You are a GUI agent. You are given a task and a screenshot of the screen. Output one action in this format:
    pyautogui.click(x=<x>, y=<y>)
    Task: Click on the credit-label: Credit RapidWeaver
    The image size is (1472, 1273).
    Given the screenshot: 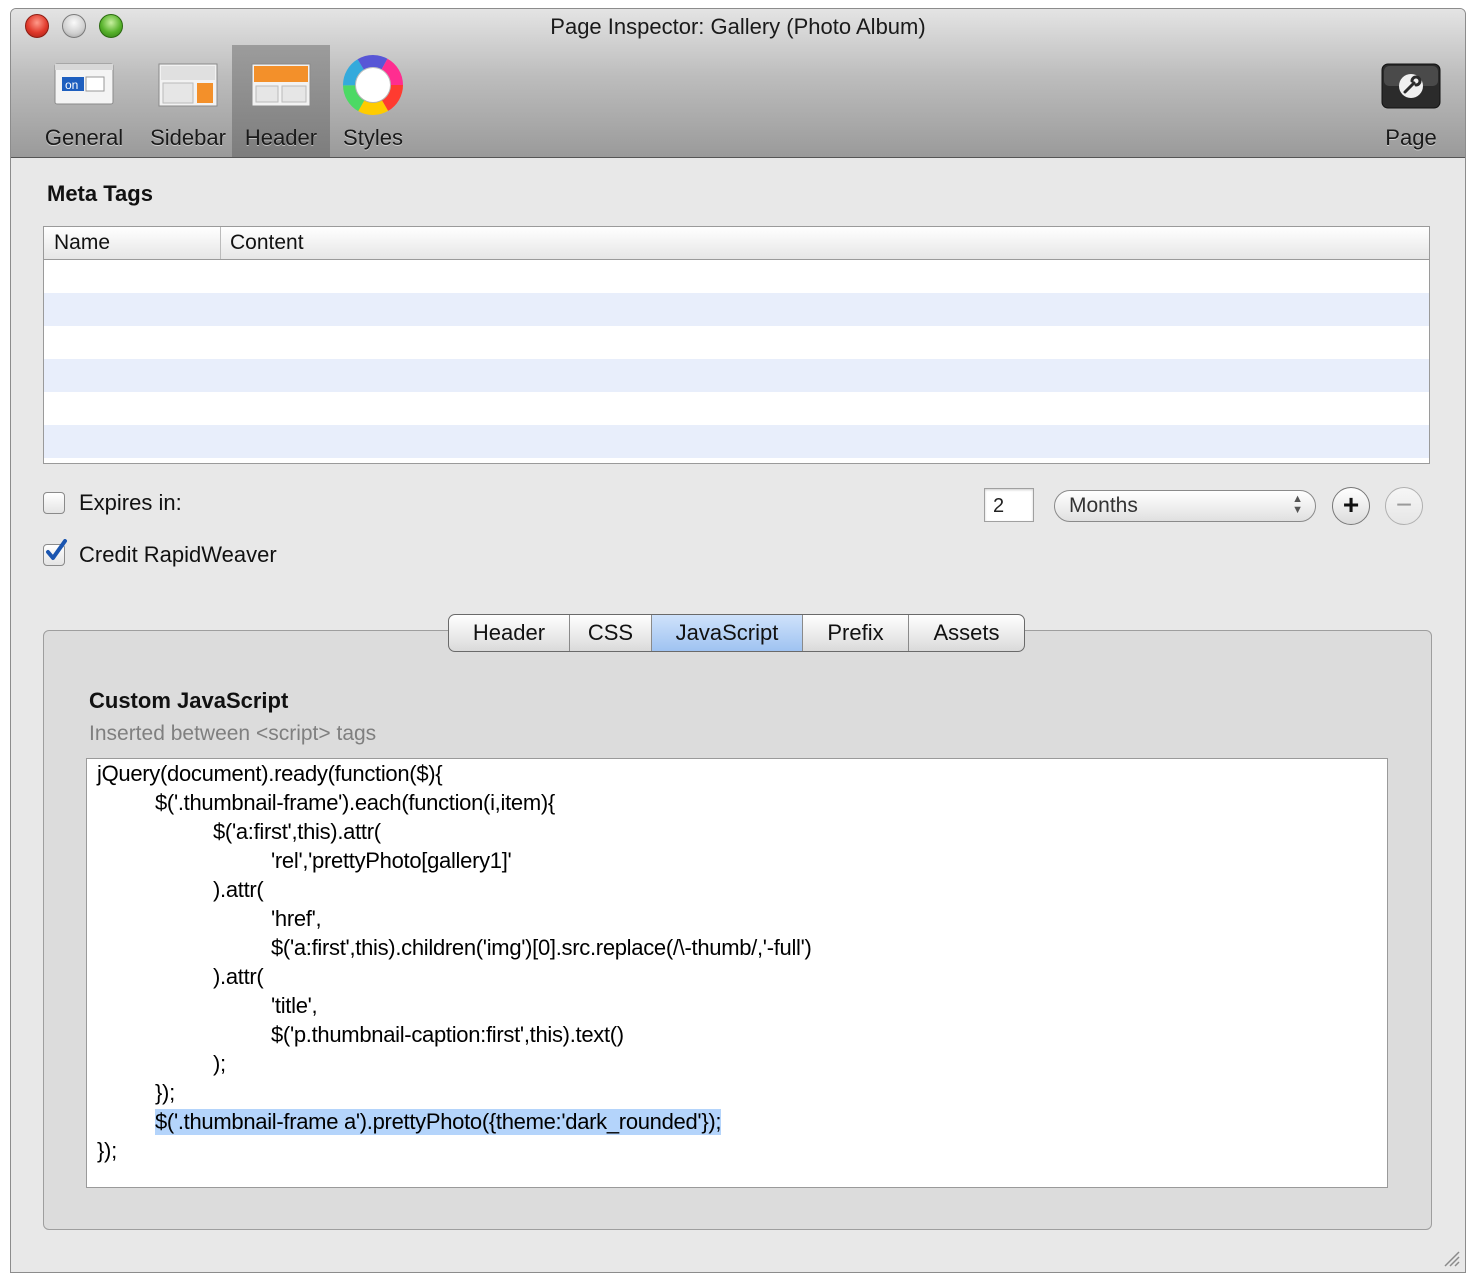 What is the action you would take?
    pyautogui.click(x=178, y=554)
    